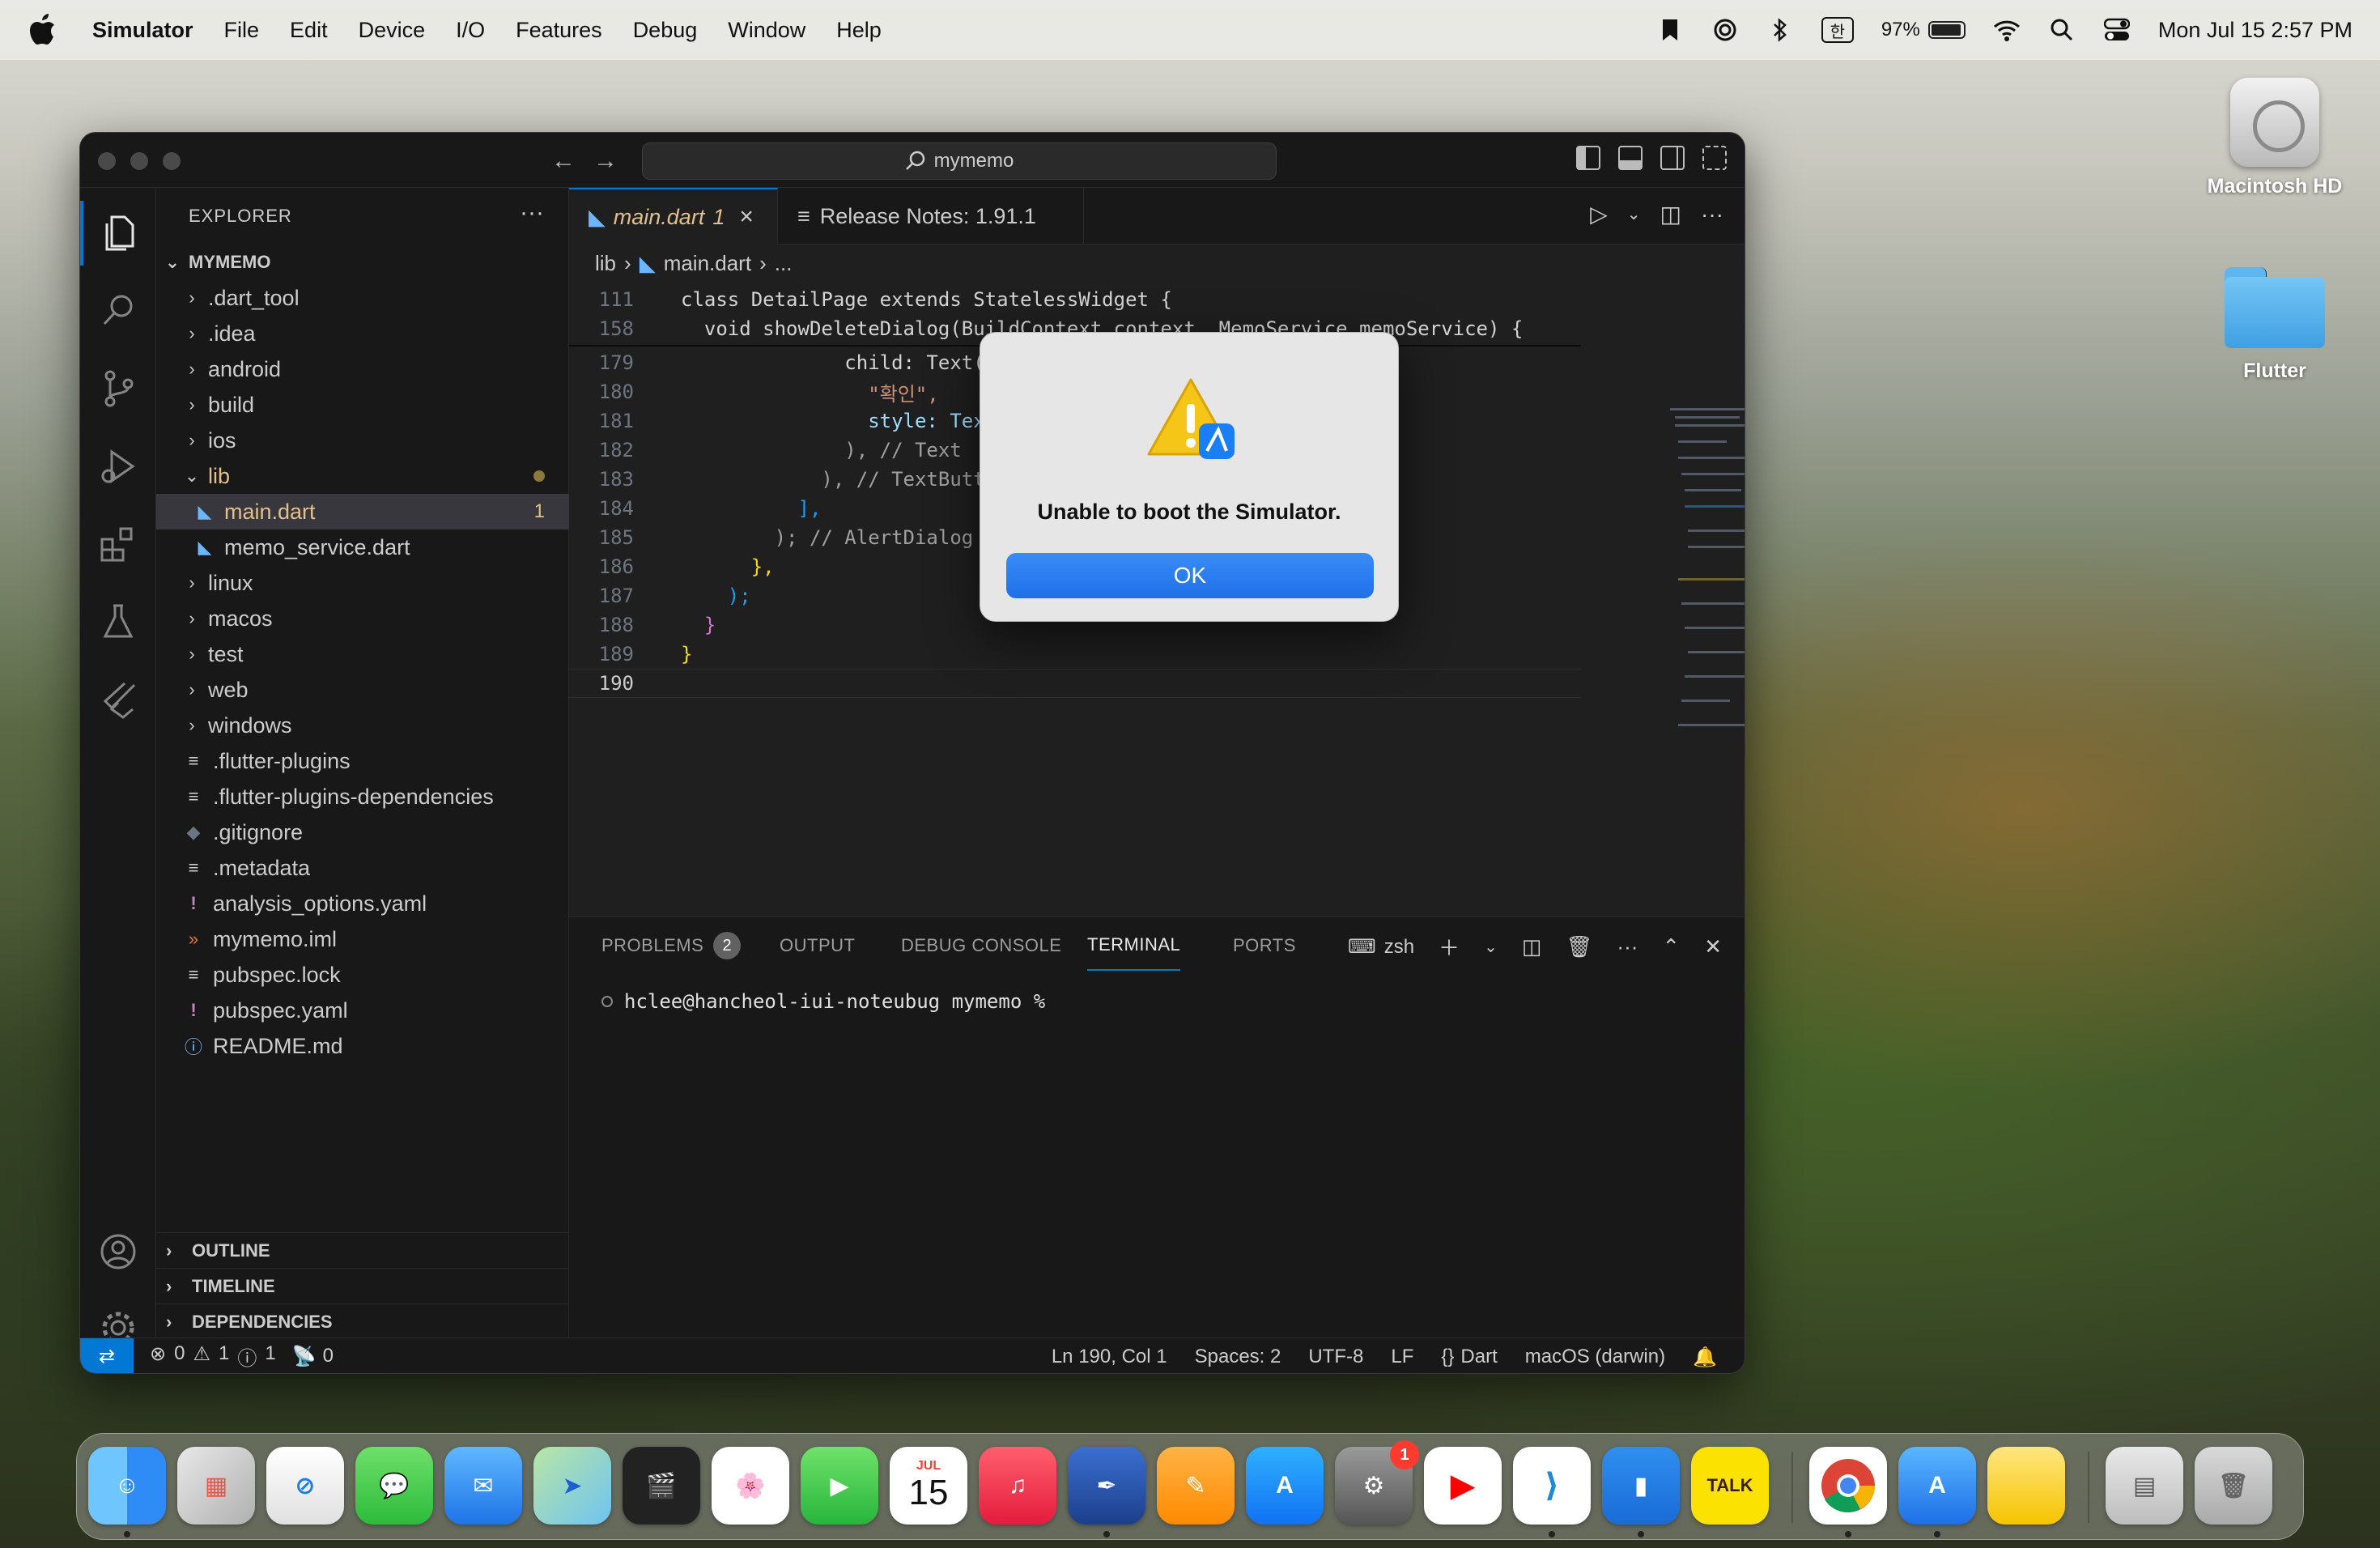 Image resolution: width=2380 pixels, height=1548 pixels. Describe the element at coordinates (661, 1486) in the screenshot. I see `dock-final-cut-icon: 🎬` at that location.